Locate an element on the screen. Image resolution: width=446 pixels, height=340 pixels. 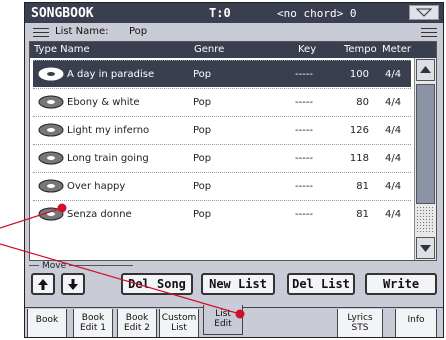
scroll-down-icon is located at coordinates (425, 248).